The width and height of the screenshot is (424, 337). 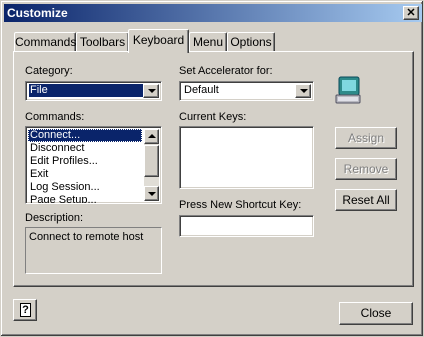 I want to click on category-dropdown-button, so click(x=151, y=91).